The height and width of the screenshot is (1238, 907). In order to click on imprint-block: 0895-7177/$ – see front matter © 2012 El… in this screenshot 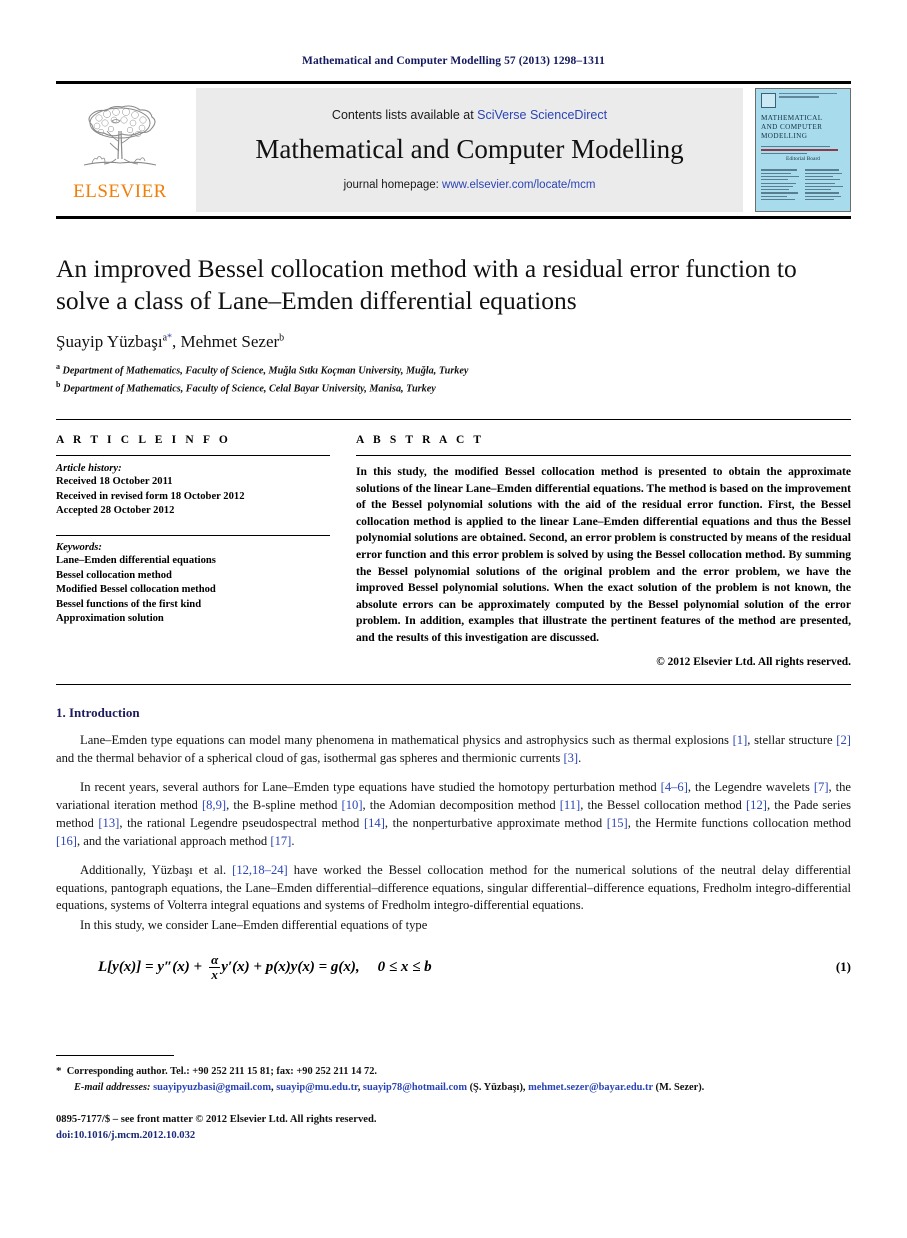, I will do `click(453, 1128)`.